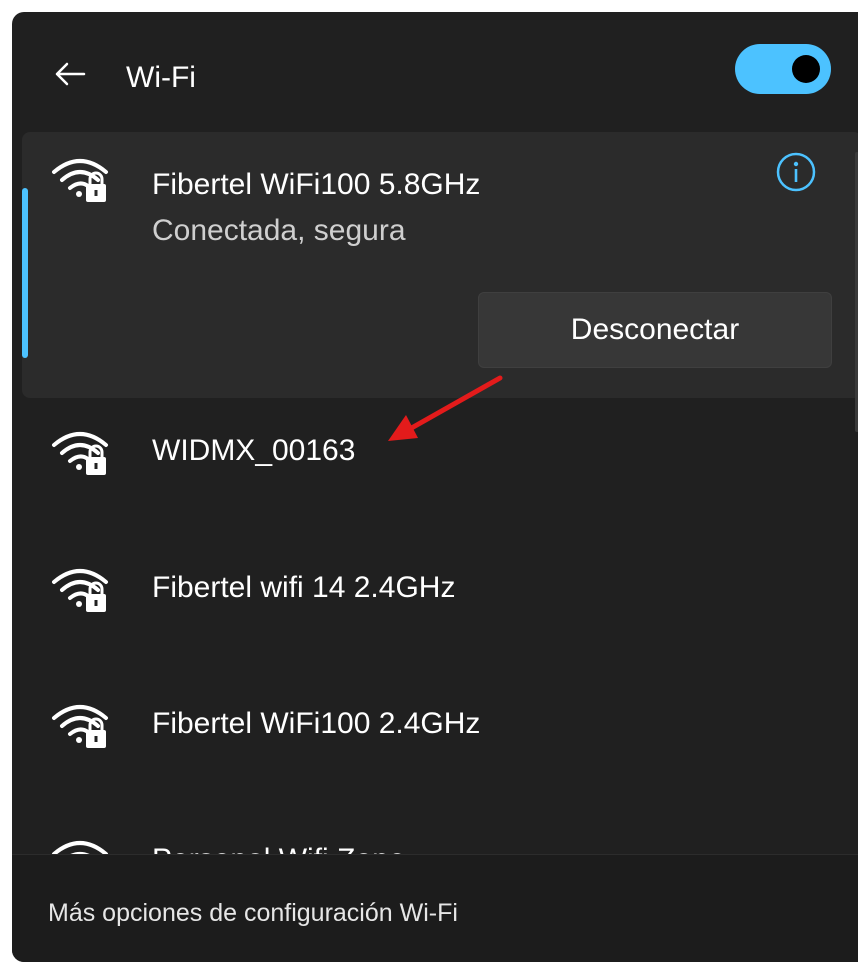 The width and height of the screenshot is (858, 962). I want to click on network-item: Fibertel WiFi100 2.4GHz, so click(440, 730).